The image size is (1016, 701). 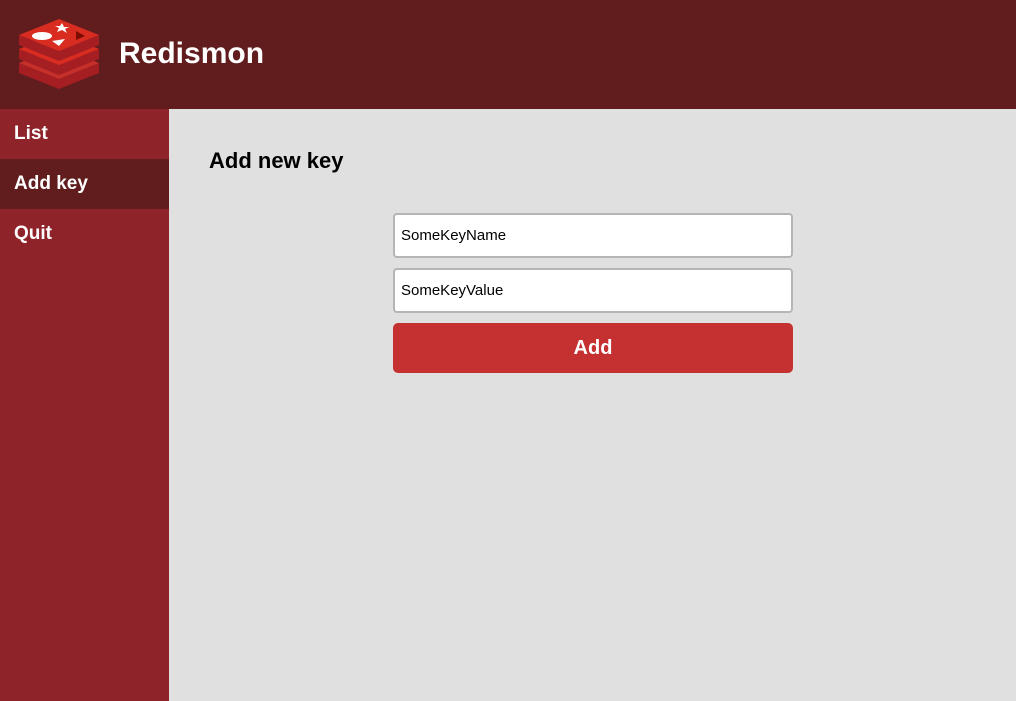 I want to click on key-name-input, so click(x=593, y=235).